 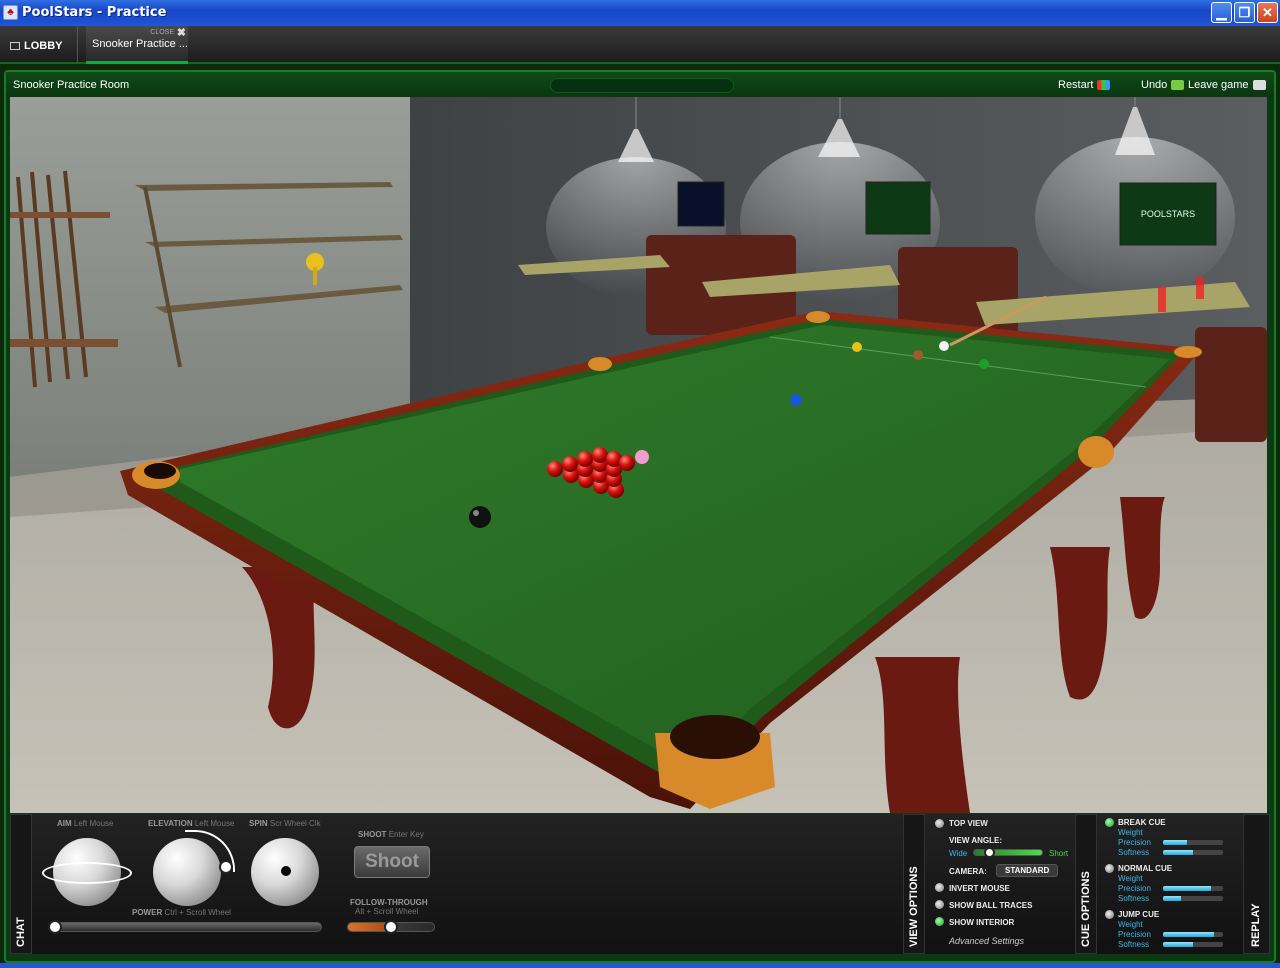 I want to click on top-view-radio, so click(x=939, y=823).